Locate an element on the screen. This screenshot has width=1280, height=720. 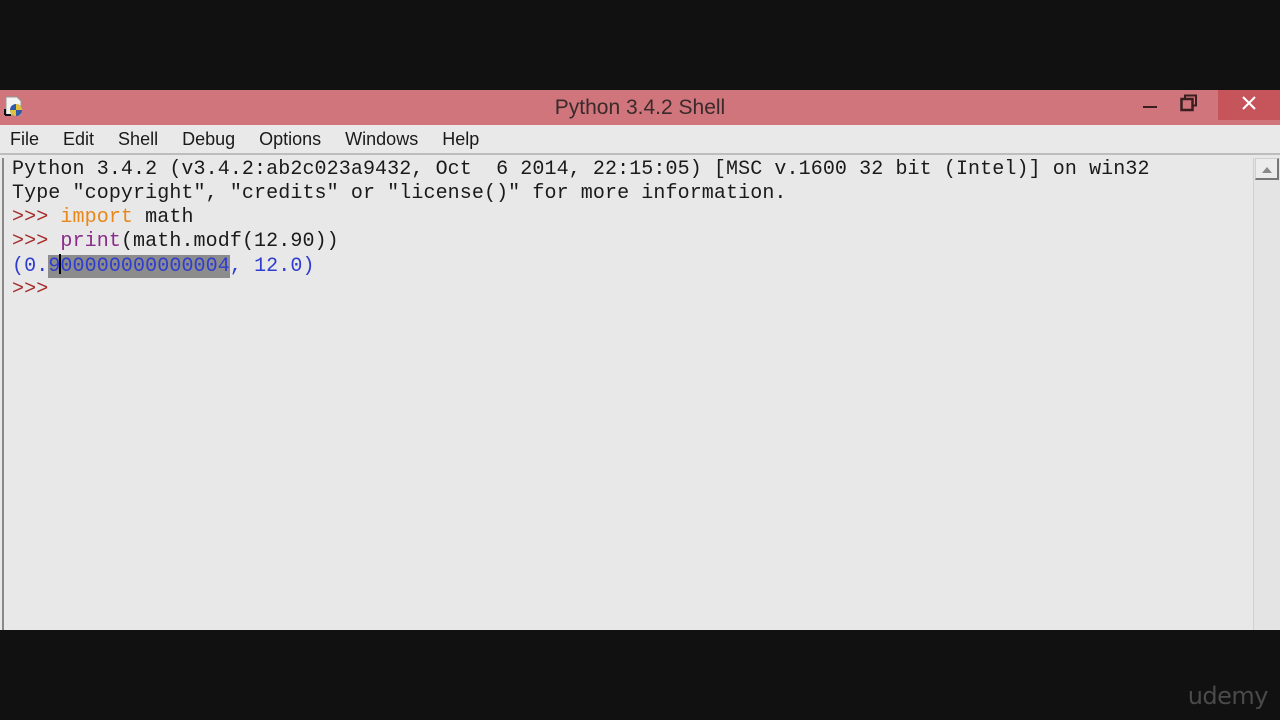
current-prompt-line: >>> is located at coordinates (36, 290).